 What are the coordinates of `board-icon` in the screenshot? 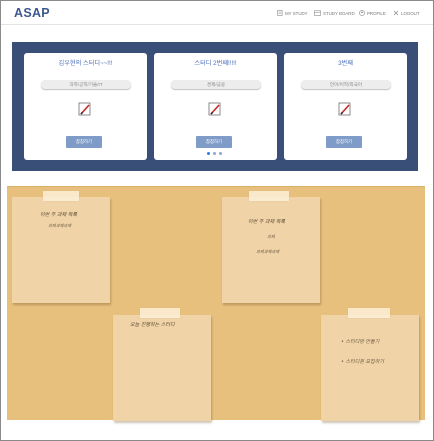 It's located at (317, 13).